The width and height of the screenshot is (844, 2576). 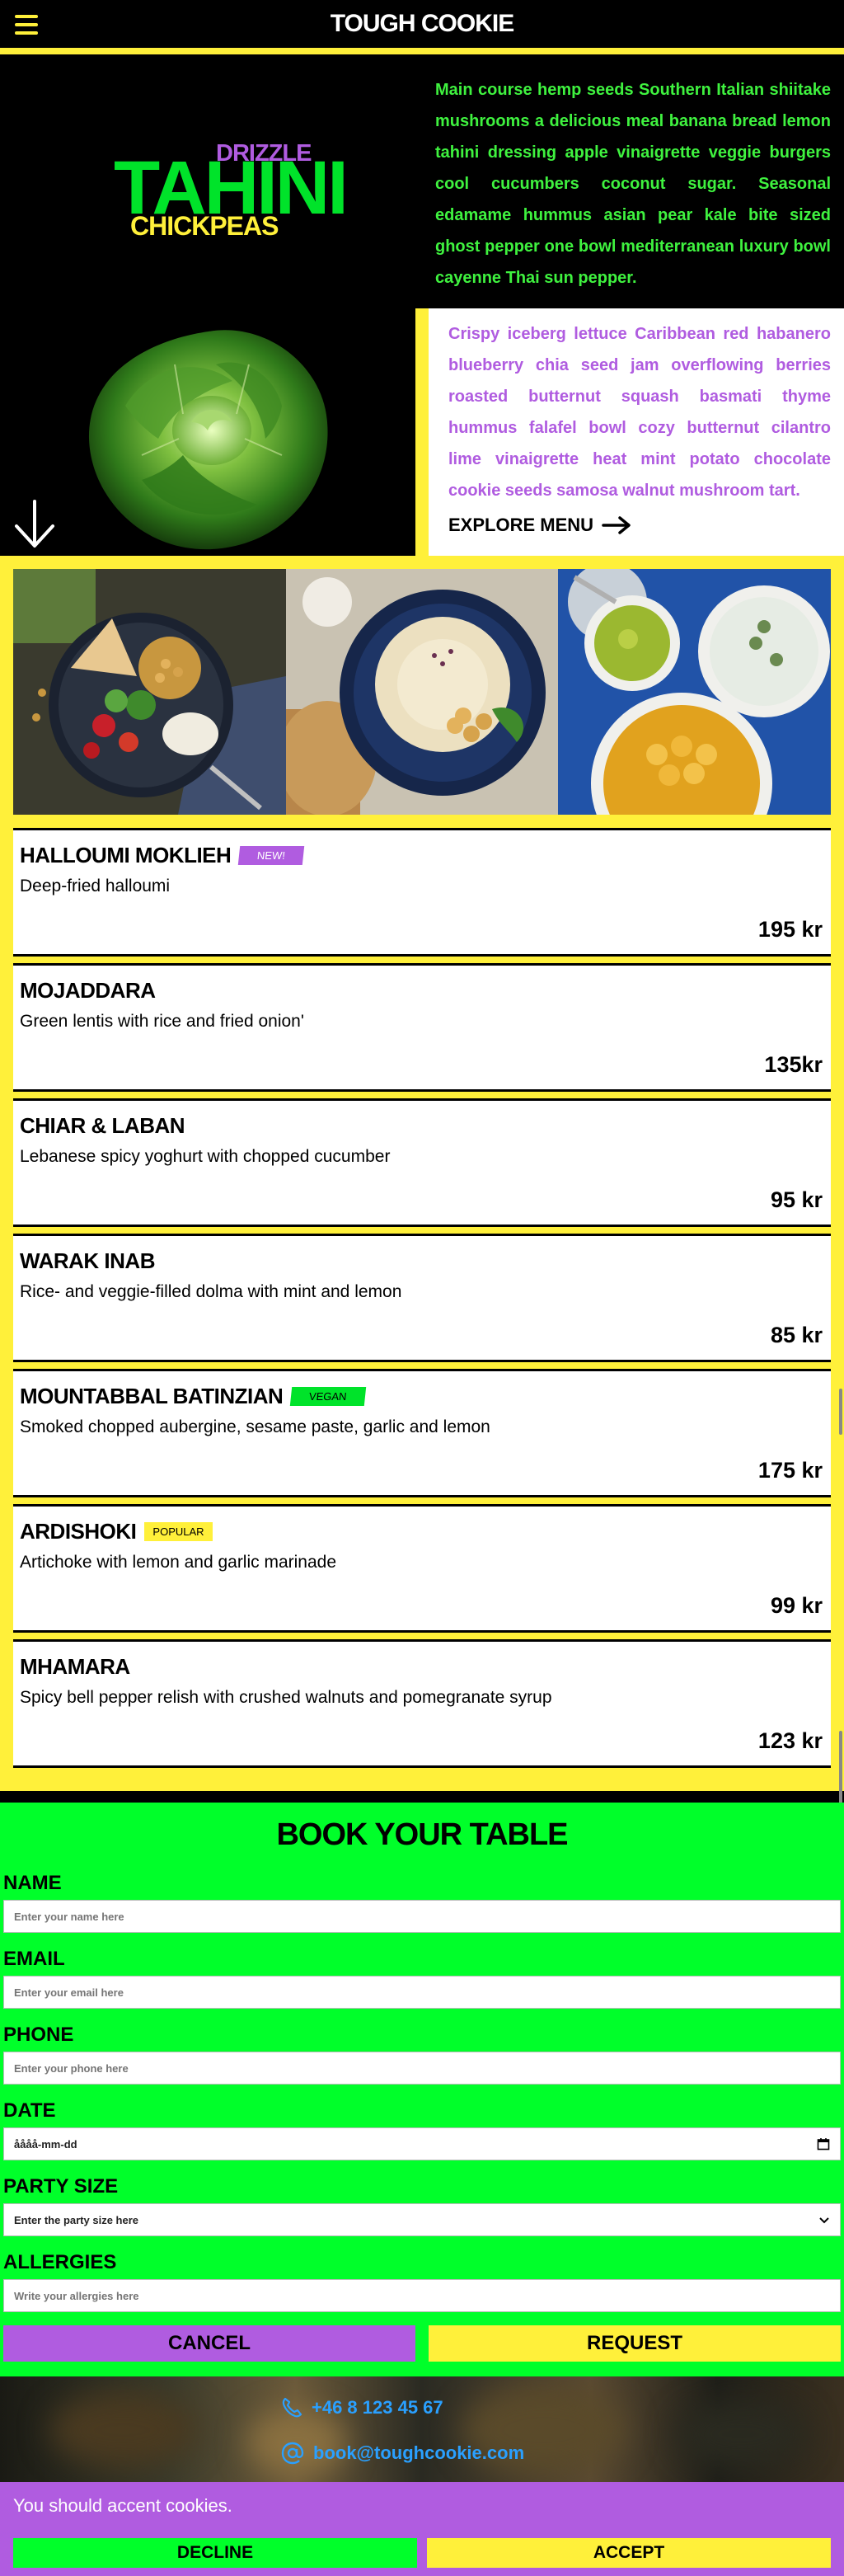 What do you see at coordinates (790, 1740) in the screenshot?
I see `menu-item-price: 123 kr` at bounding box center [790, 1740].